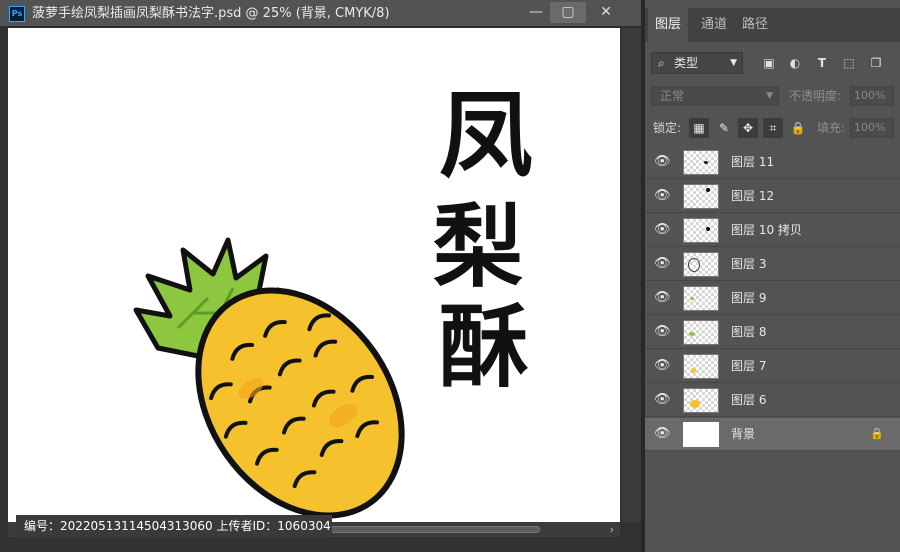  I want to click on blend-mode-select: 正常 ▼, so click(715, 96).